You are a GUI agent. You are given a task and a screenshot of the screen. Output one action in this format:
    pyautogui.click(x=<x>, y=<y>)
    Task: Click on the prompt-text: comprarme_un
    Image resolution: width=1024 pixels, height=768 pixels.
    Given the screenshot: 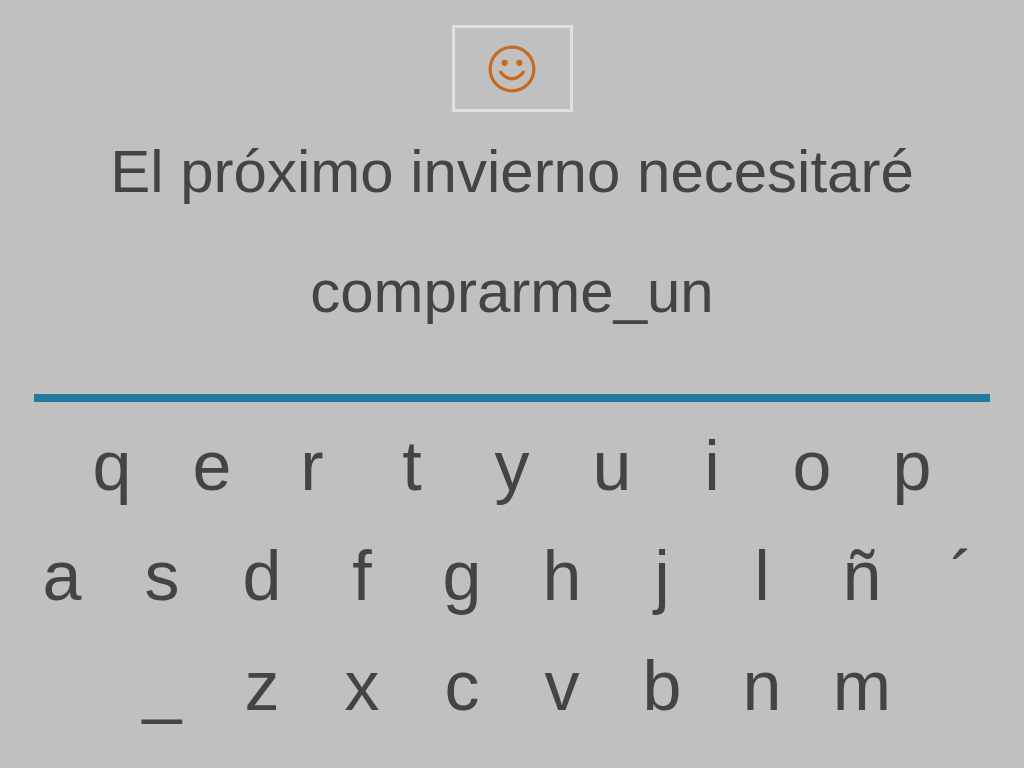 What is the action you would take?
    pyautogui.click(x=512, y=292)
    